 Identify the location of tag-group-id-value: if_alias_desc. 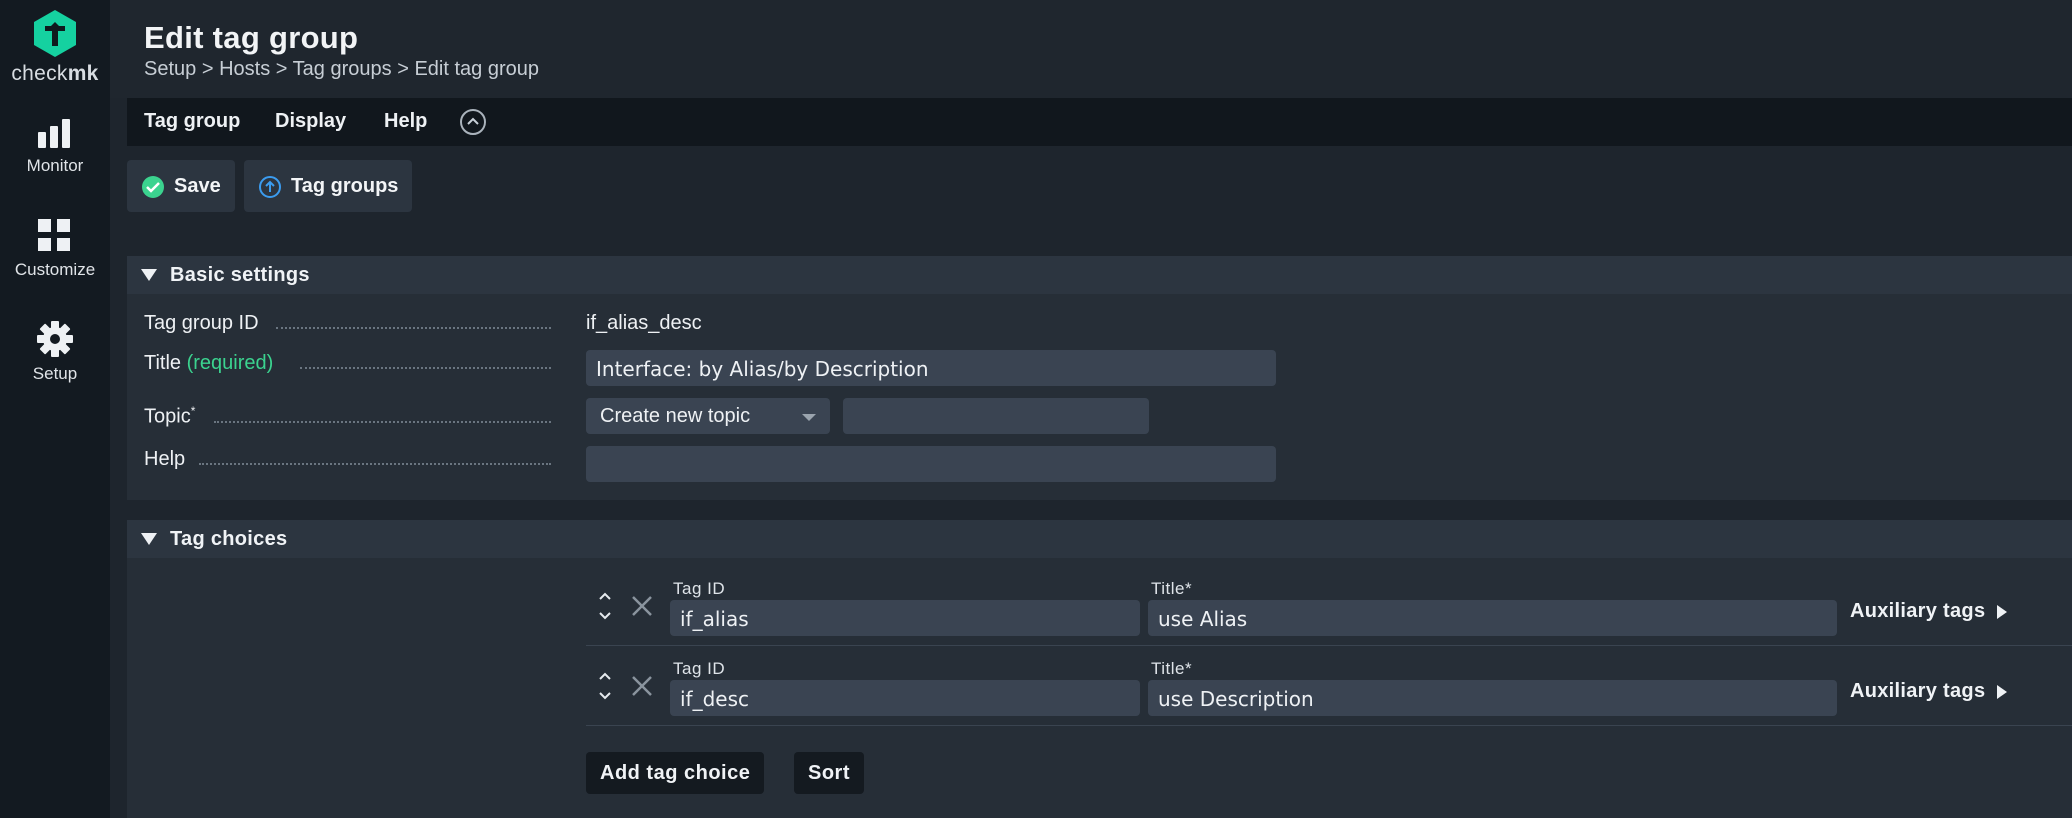
(644, 323).